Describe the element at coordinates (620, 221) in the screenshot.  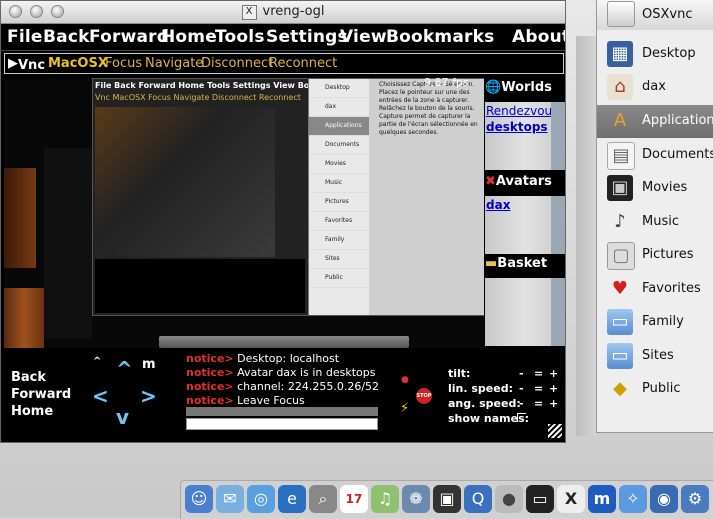
I see `music-icon: ♪` at that location.